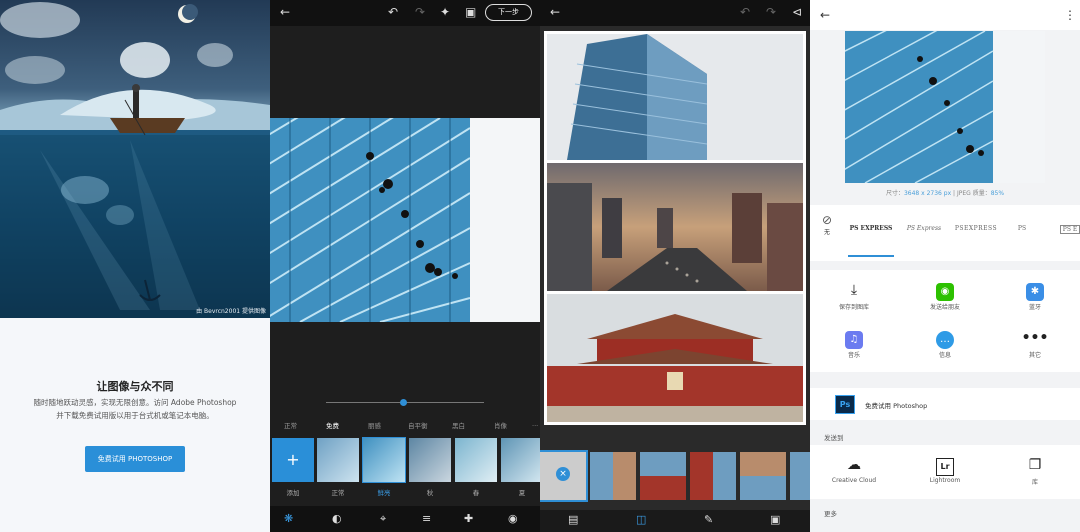 Image resolution: width=1080 pixels, height=532 pixels. What do you see at coordinates (945, 295) in the screenshot?
I see `send-to-friend-button: ◉ 发送给朋友` at bounding box center [945, 295].